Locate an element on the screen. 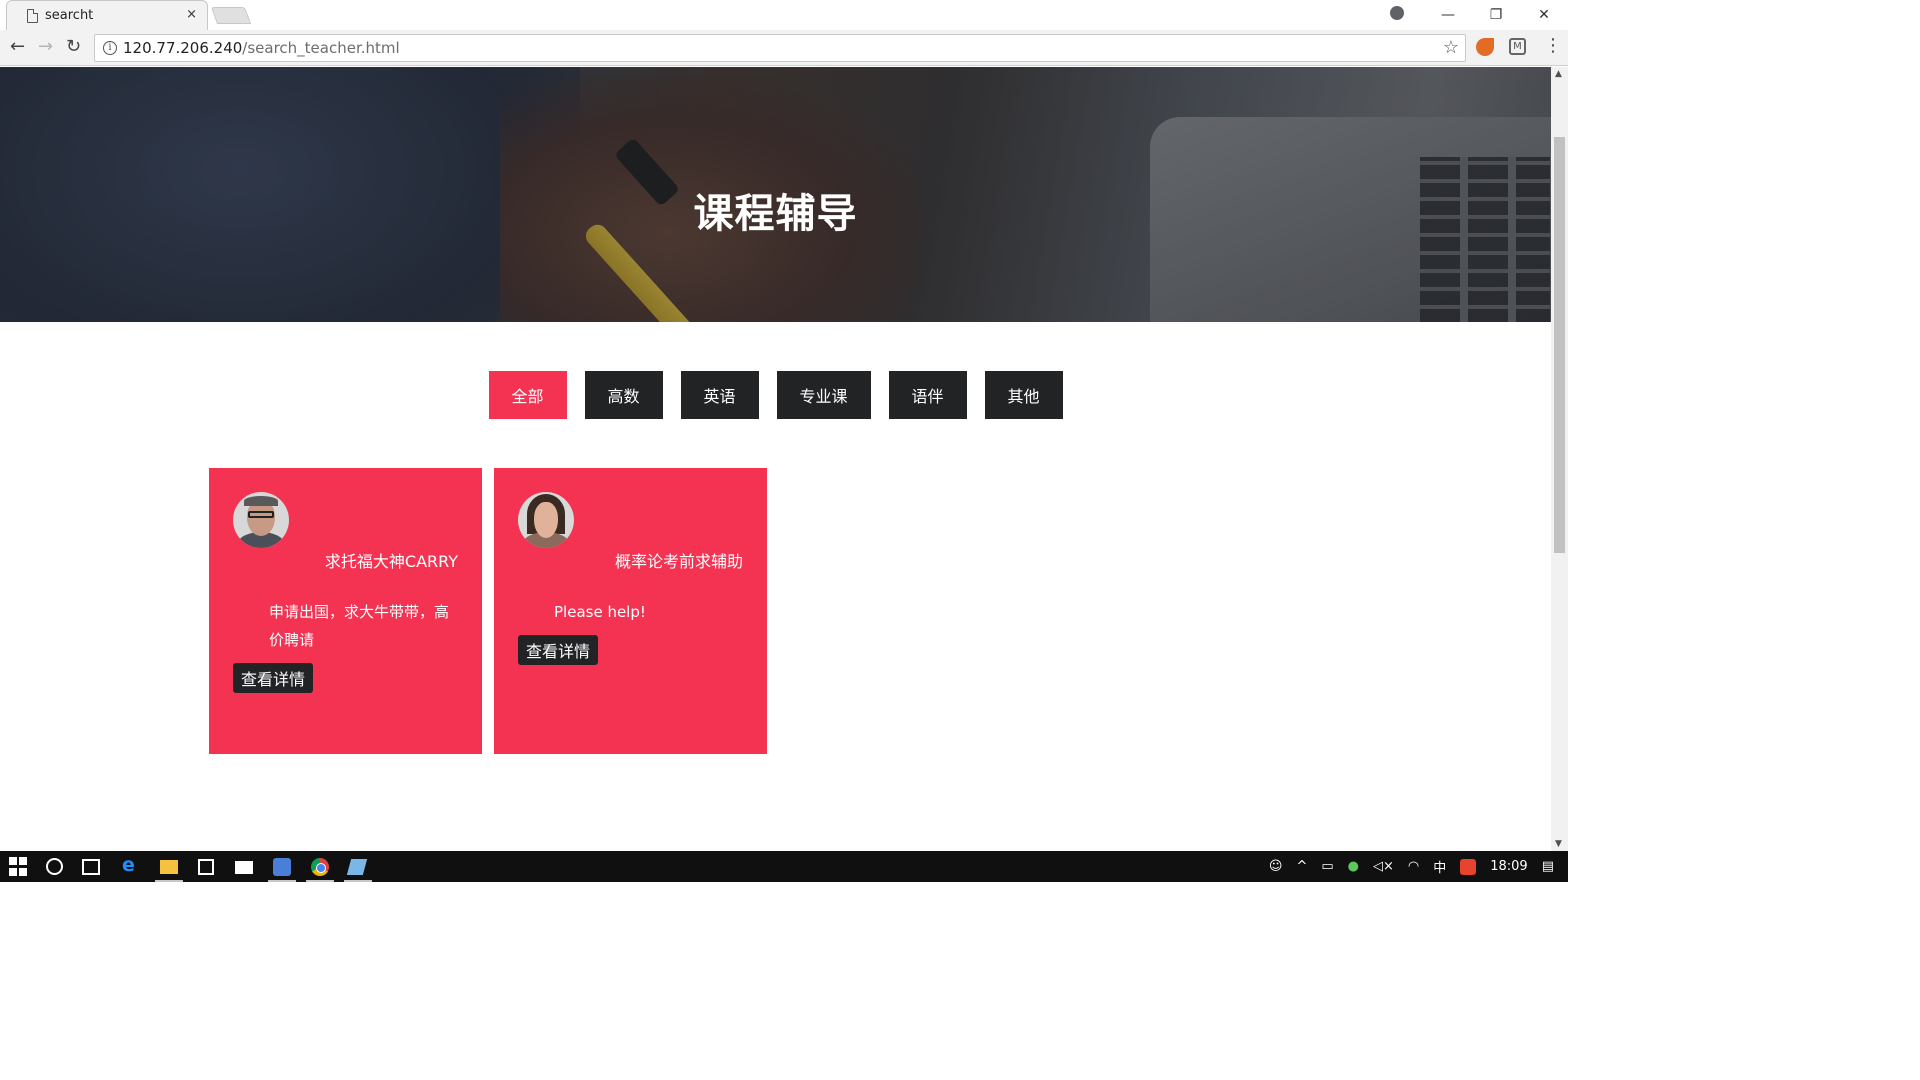 Image resolution: width=1920 pixels, height=1080 pixels. vertical-scrollbar: ▲ ▼ is located at coordinates (1559, 459).